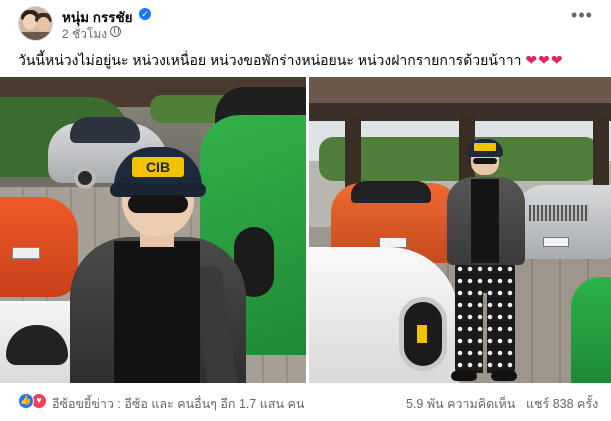 The image size is (611, 421). I want to click on cap-logo: CIB, so click(158, 167).